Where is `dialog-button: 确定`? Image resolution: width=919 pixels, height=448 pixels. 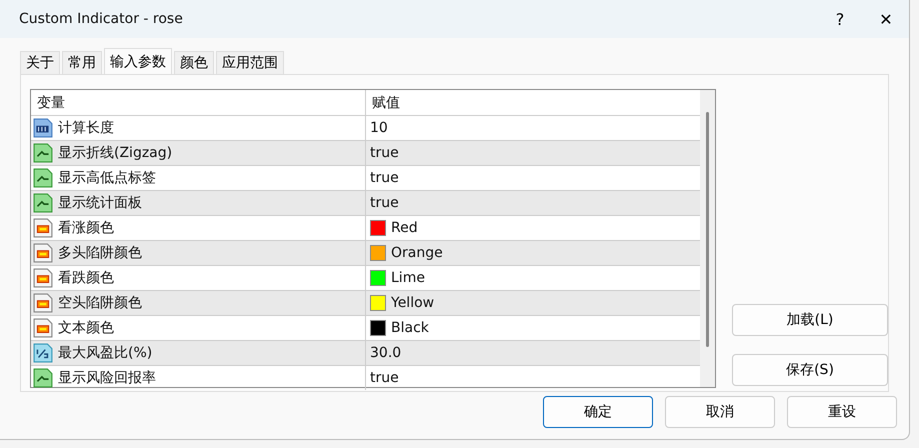
dialog-button: 确定 is located at coordinates (598, 412).